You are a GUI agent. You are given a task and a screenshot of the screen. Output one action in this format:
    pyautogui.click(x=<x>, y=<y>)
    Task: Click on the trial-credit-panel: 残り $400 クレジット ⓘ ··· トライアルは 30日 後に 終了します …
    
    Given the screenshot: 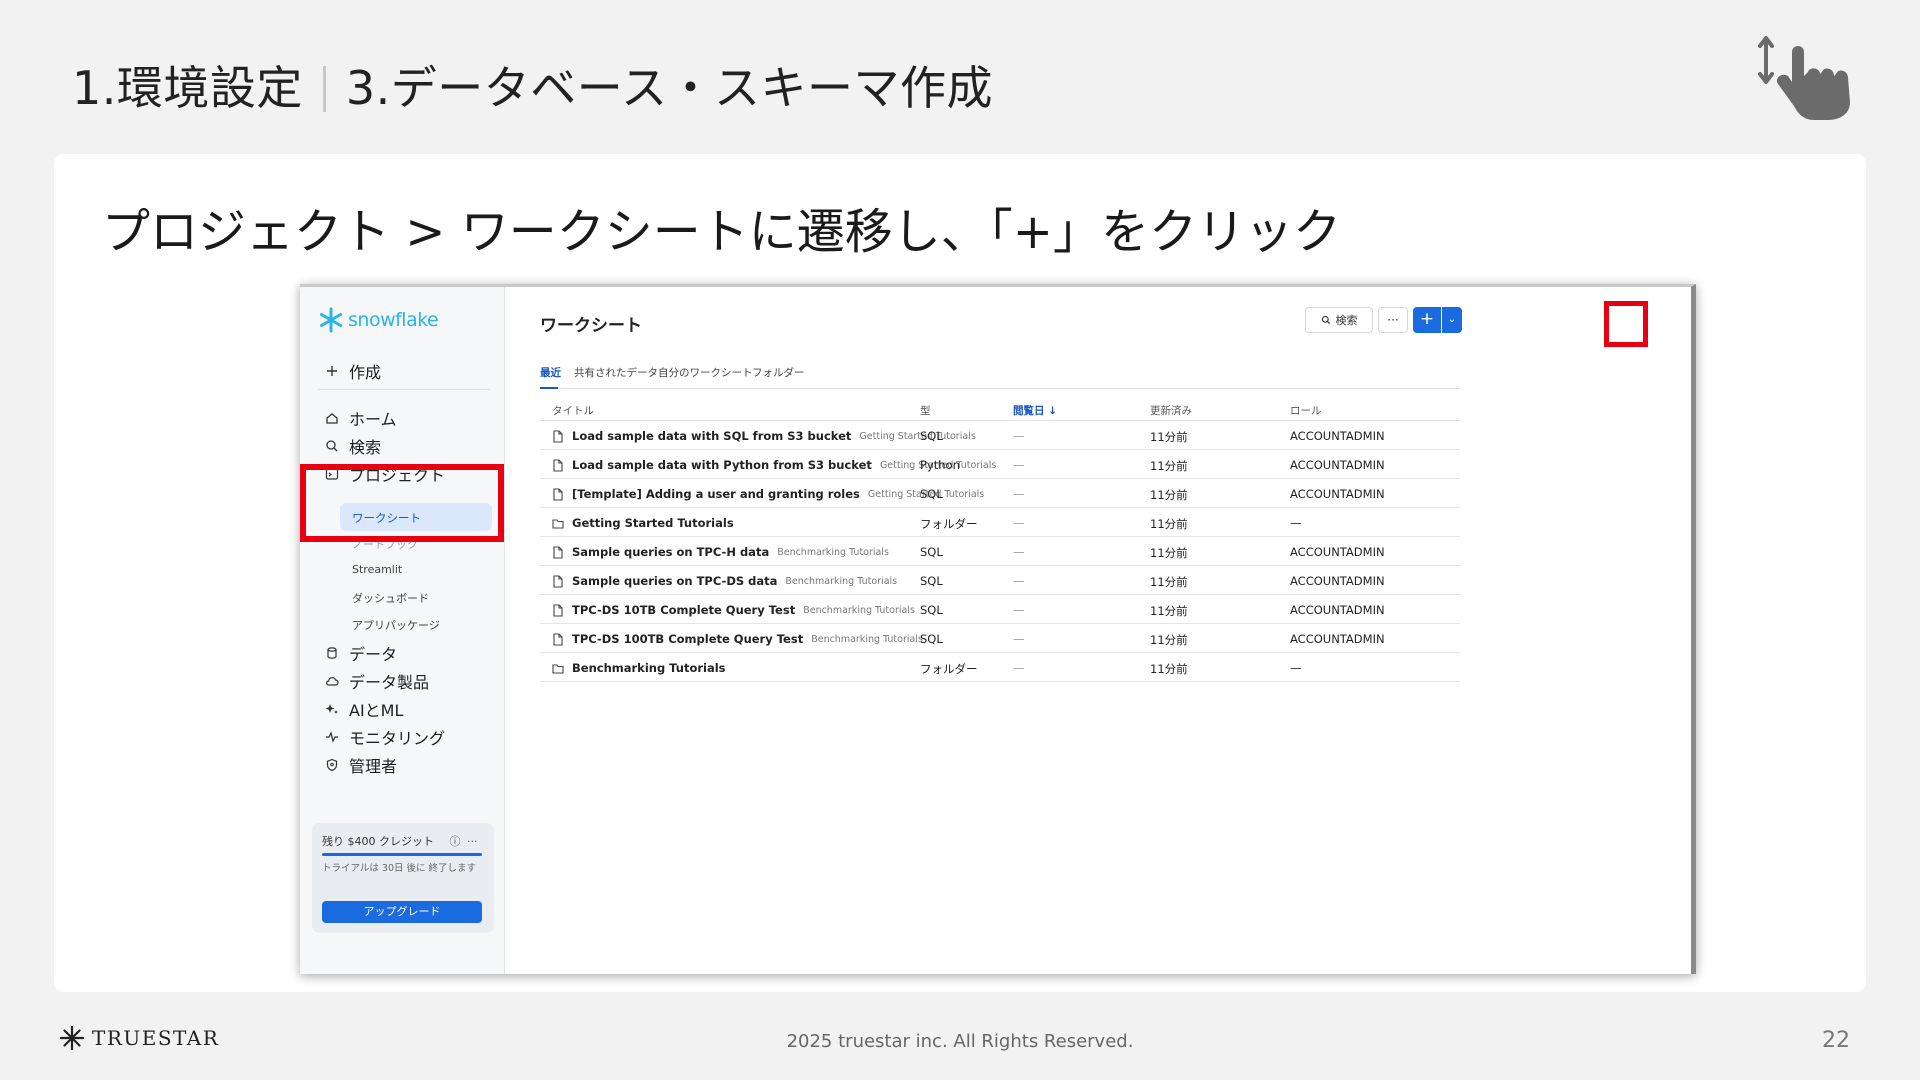 What is the action you would take?
    pyautogui.click(x=403, y=878)
    